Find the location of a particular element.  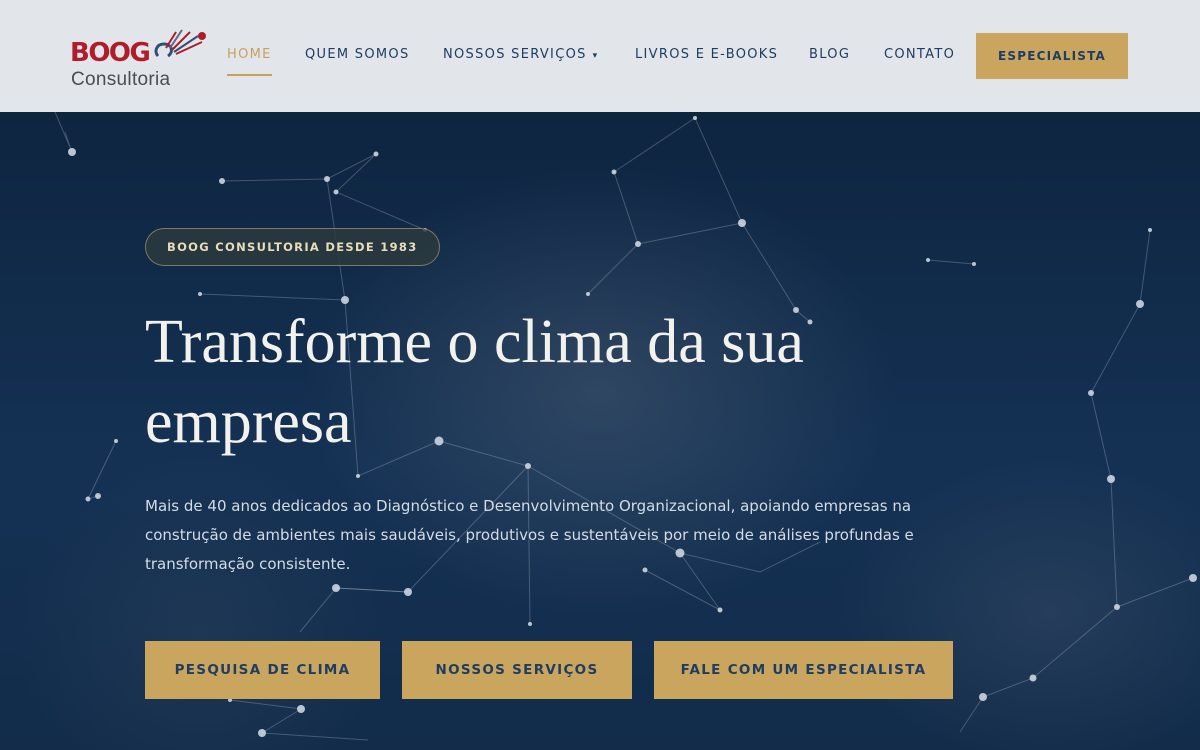

nav-contato: CONTATO is located at coordinates (919, 54).